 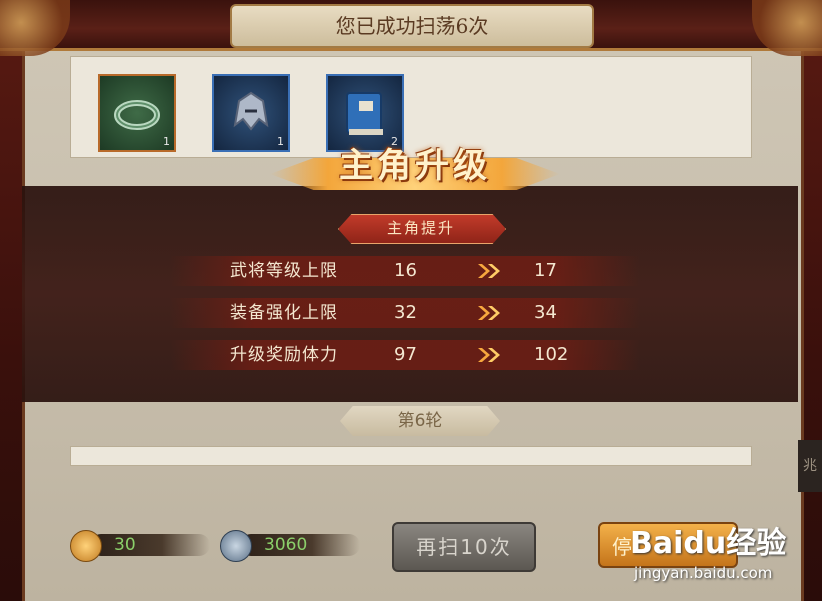 What do you see at coordinates (464, 547) in the screenshot?
I see `sweep-10-button: 再扫10次` at bounding box center [464, 547].